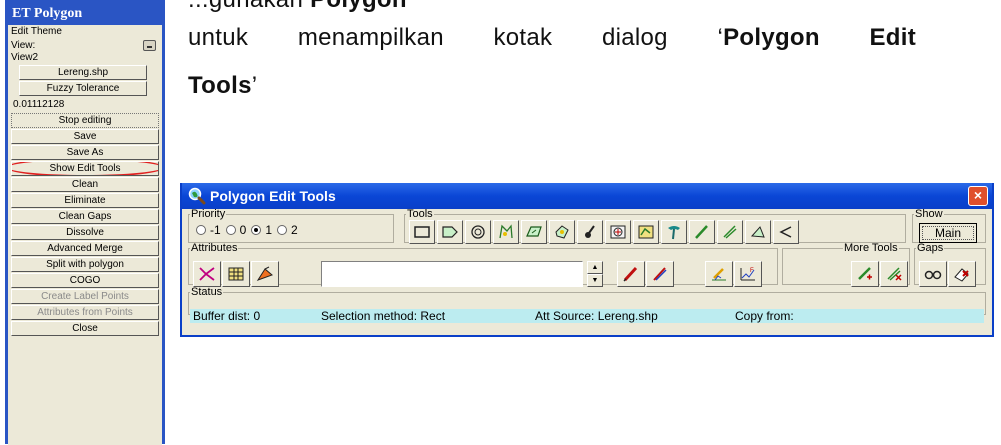  What do you see at coordinates (930, 248) in the screenshot?
I see `gaps-legend: Gaps` at bounding box center [930, 248].